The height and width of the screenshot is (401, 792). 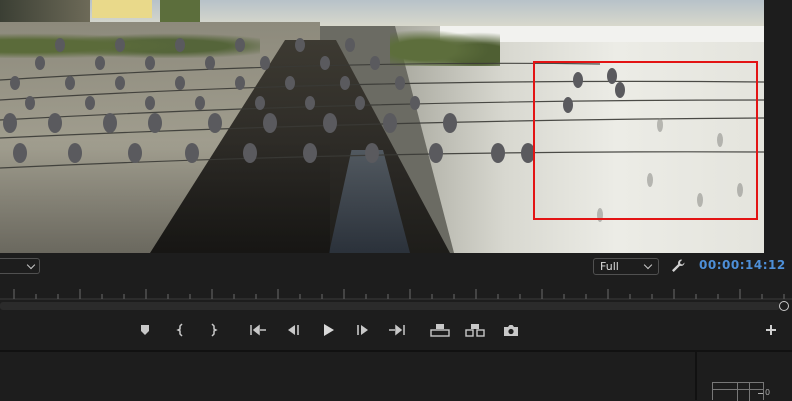 I want to click on mark-out-icon, so click(x=213, y=330).